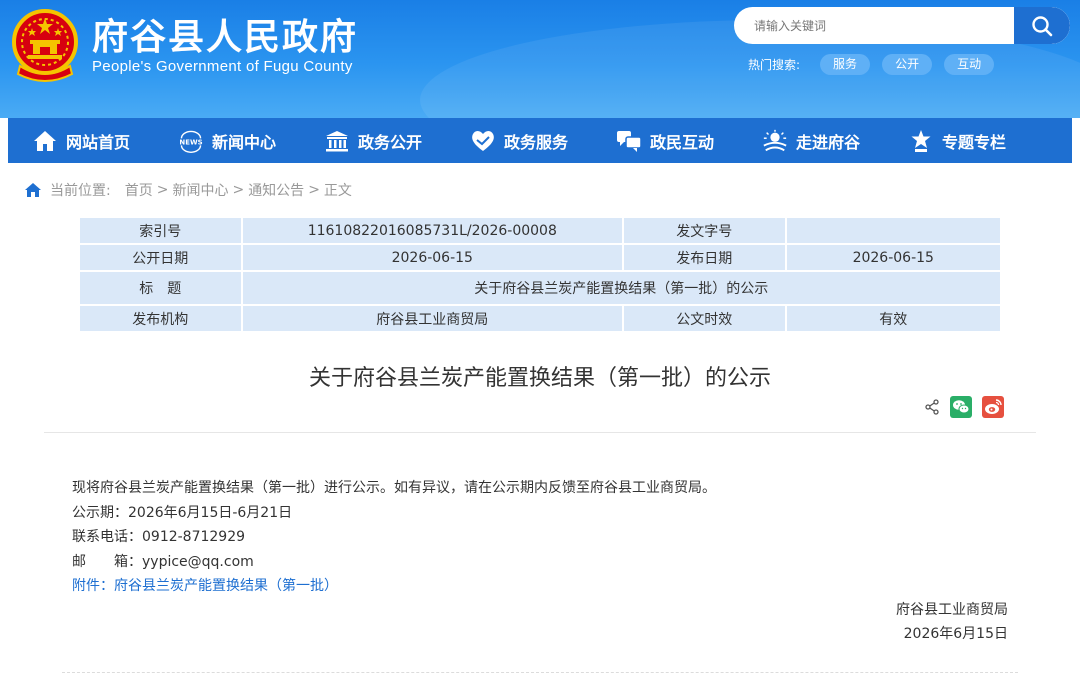  I want to click on nav-item-special-topics: 专题专栏, so click(957, 140).